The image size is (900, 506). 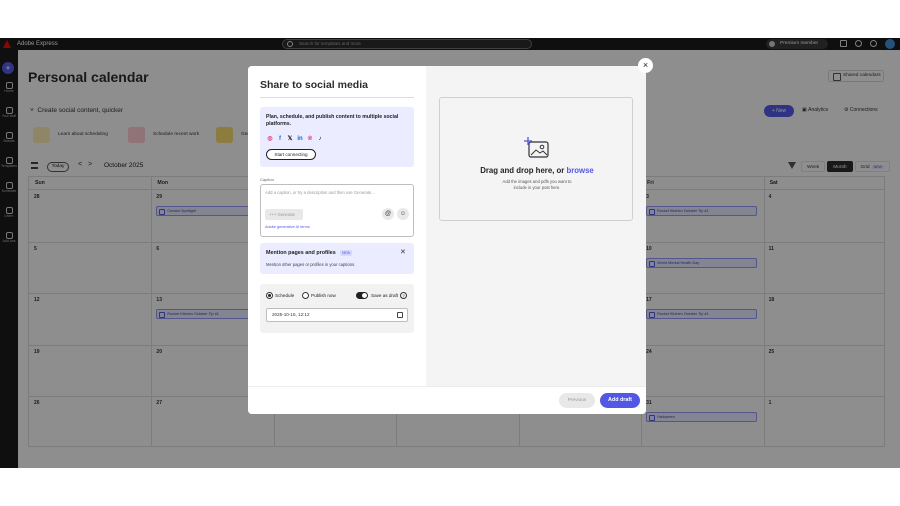 What do you see at coordinates (291, 154) in the screenshot?
I see `start-connecting-button: Start connecting` at bounding box center [291, 154].